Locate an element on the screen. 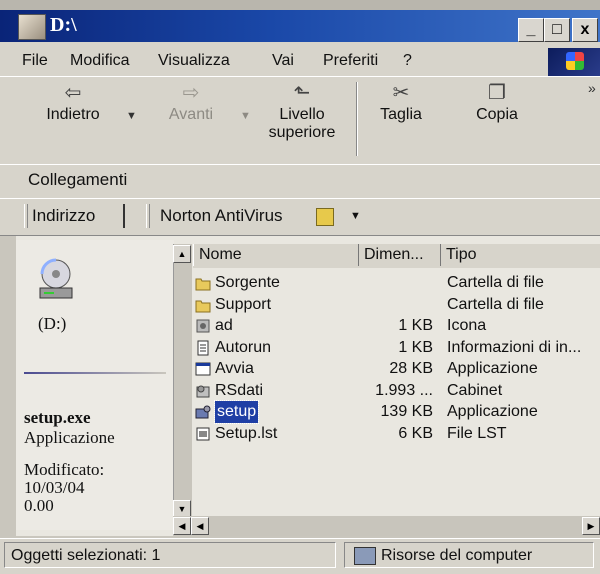 This screenshot has height=574, width=600. up-label-line2: superiore is located at coordinates (302, 132).